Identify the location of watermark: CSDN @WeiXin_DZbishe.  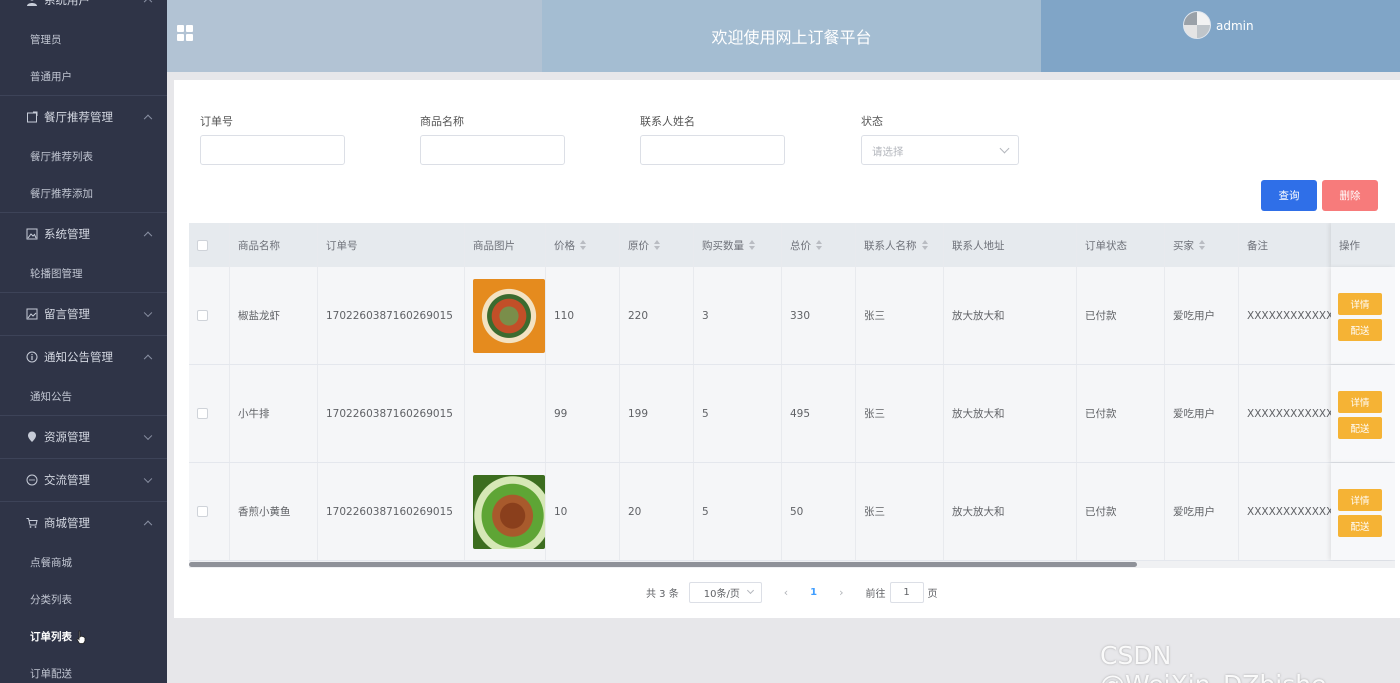
(1213, 662).